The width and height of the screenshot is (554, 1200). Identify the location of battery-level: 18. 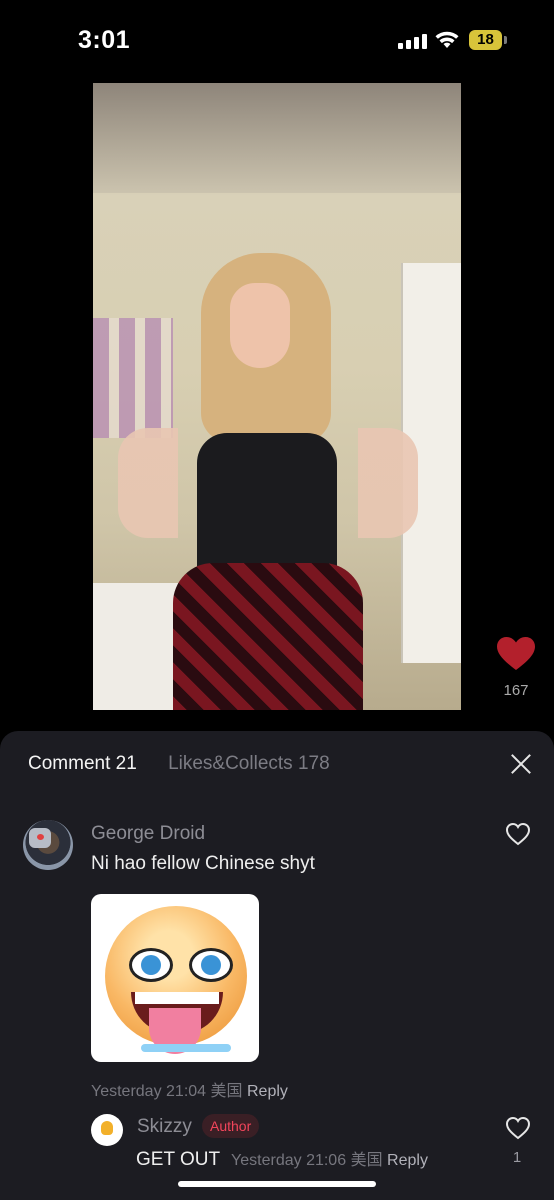
(485, 39).